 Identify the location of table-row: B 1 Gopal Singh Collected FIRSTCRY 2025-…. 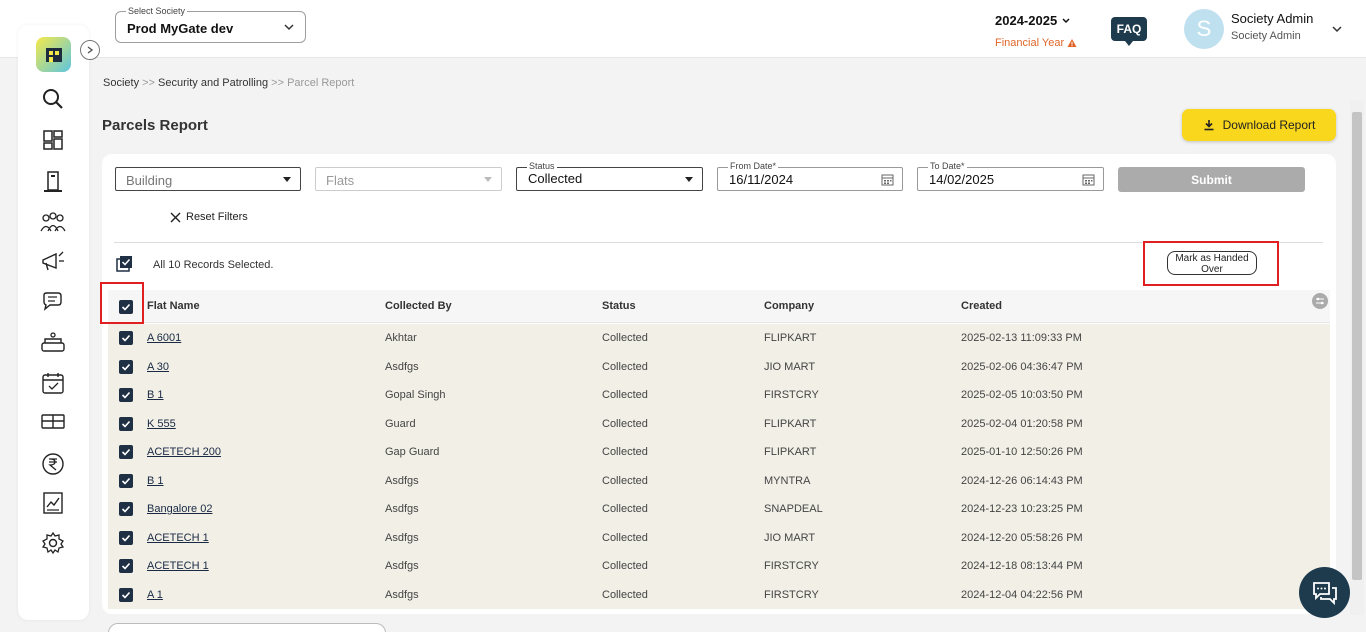
(719, 395).